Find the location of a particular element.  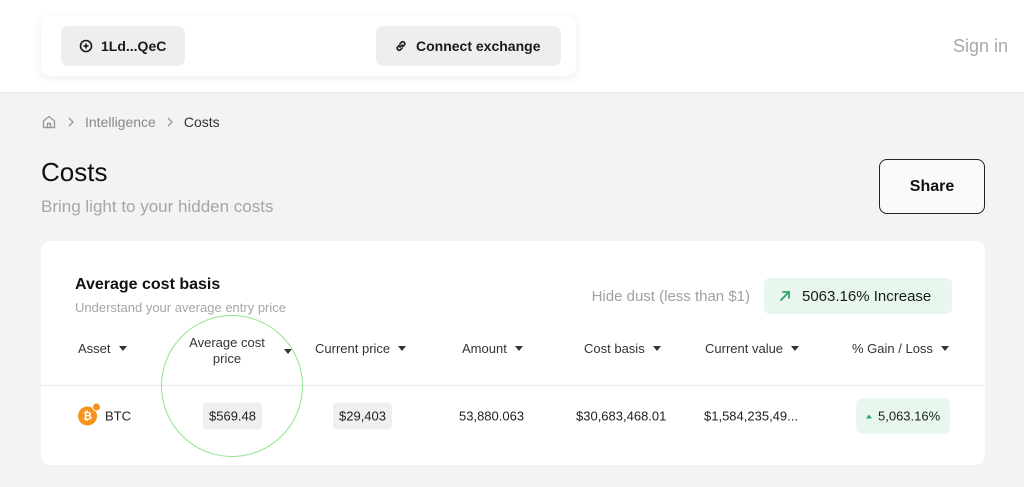

cost-basis-value: $30,683,468.01 is located at coordinates (621, 416).